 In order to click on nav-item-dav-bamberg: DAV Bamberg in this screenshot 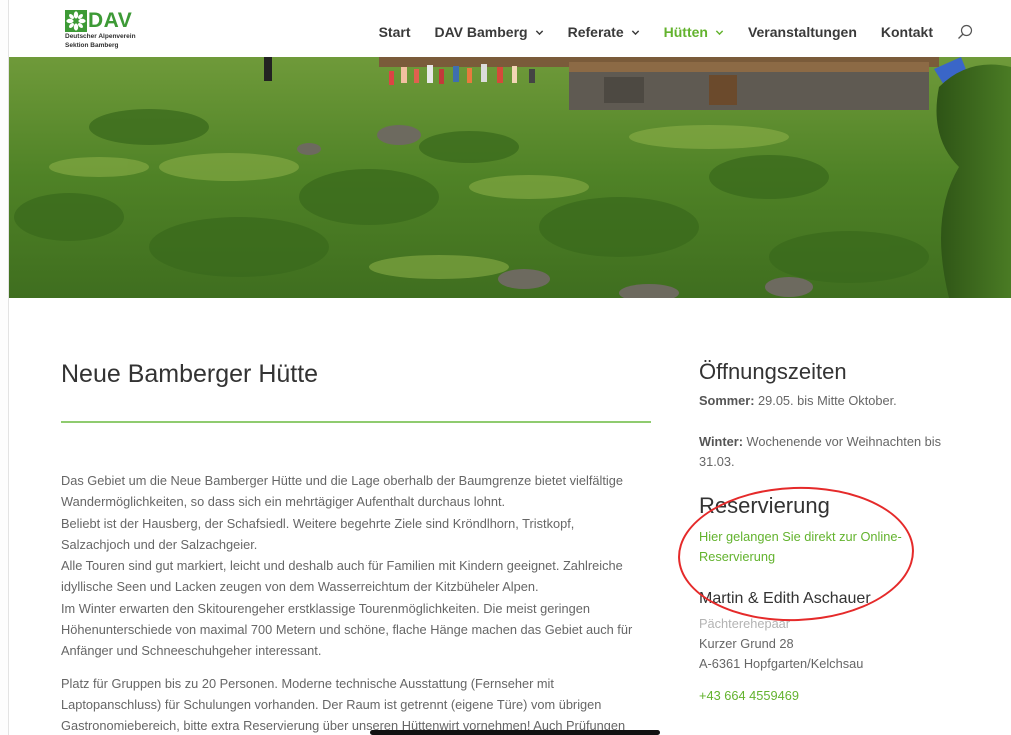, I will do `click(489, 32)`.